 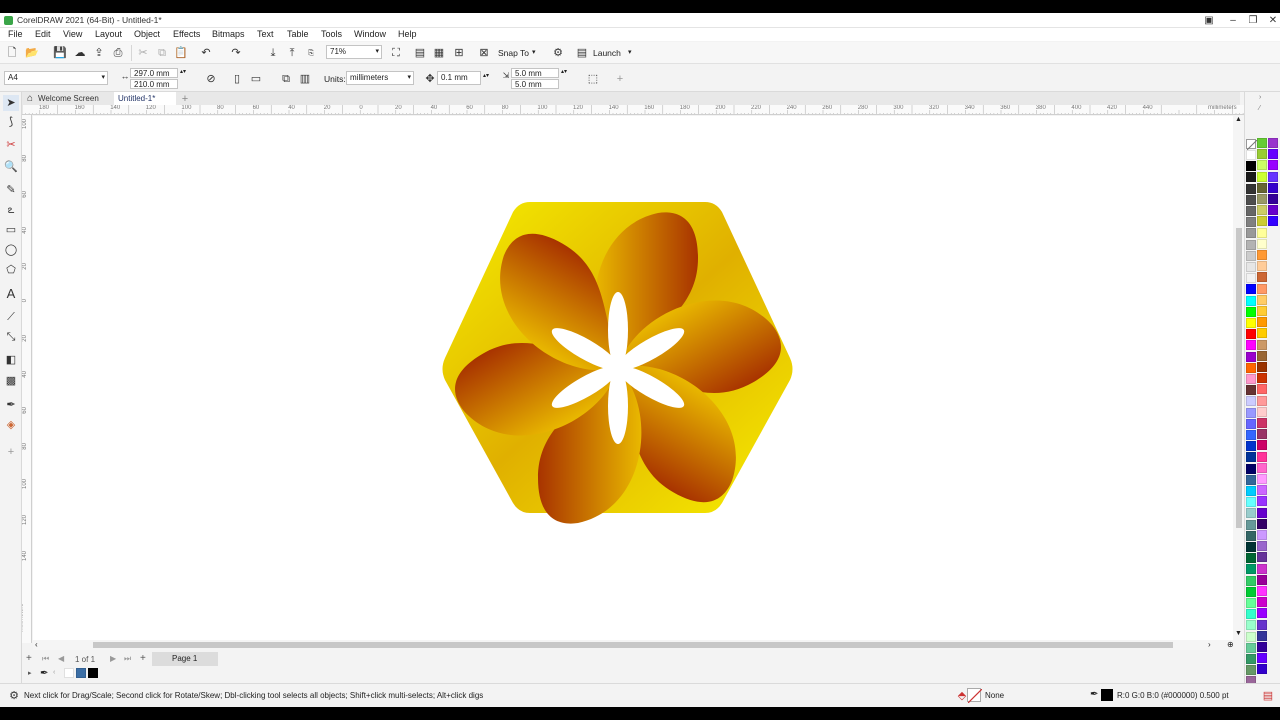 I want to click on swatch-none, so click(x=69, y=673).